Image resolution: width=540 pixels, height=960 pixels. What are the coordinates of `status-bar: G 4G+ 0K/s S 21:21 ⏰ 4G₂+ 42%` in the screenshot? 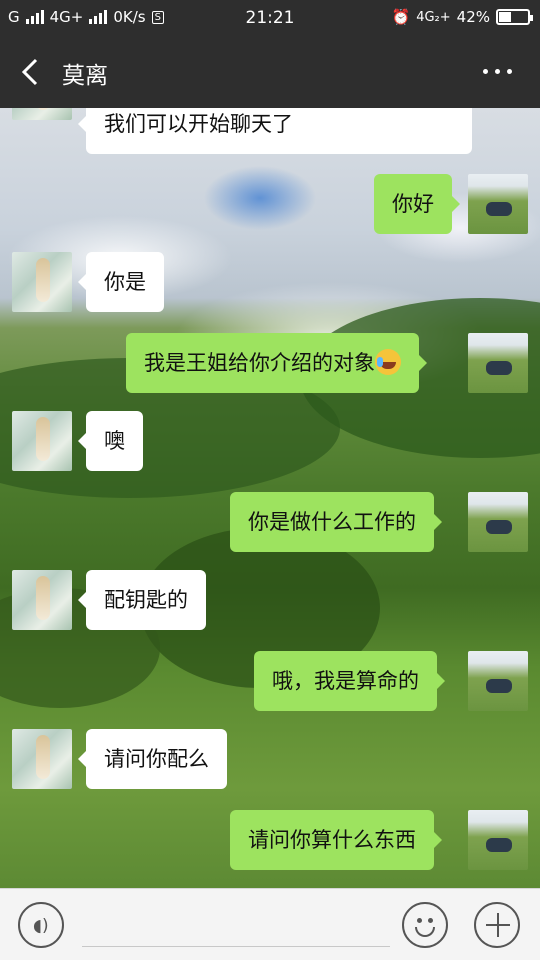 It's located at (270, 18).